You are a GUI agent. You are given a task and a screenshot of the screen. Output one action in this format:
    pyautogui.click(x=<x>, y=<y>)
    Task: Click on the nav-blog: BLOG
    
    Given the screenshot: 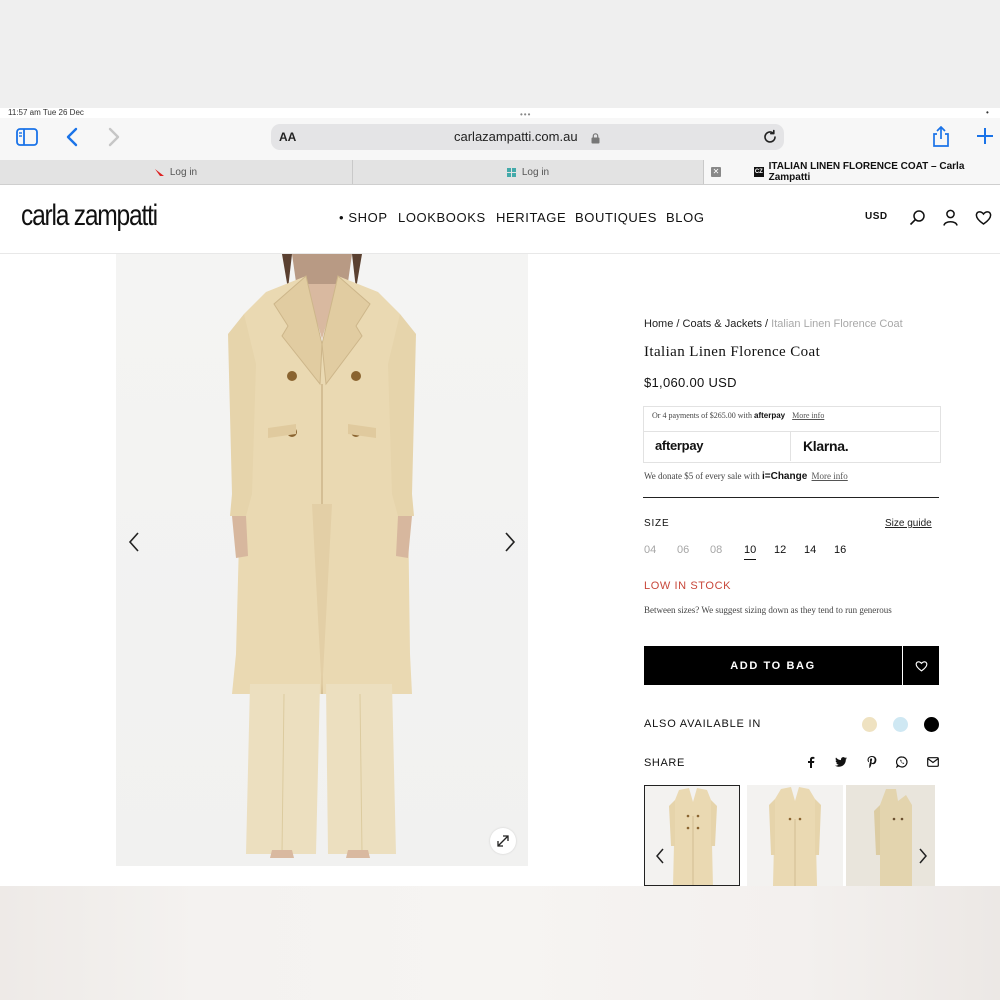 What is the action you would take?
    pyautogui.click(x=685, y=217)
    